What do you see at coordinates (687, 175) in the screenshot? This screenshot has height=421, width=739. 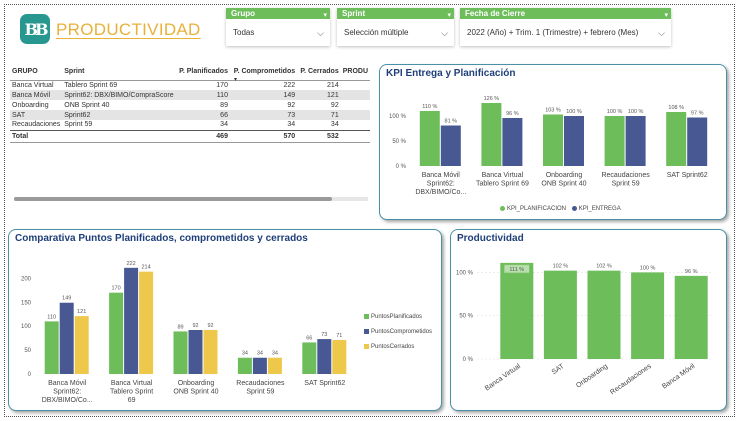 I see `x-tick-label: SAT Sprint62` at bounding box center [687, 175].